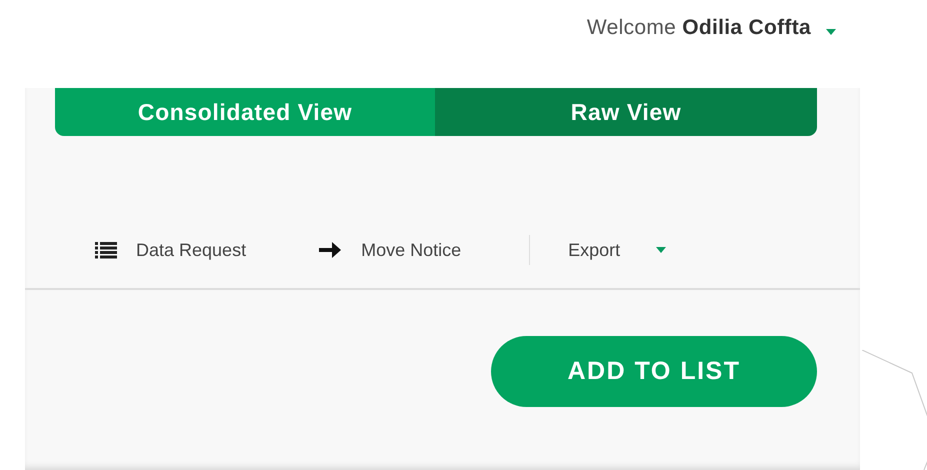 The height and width of the screenshot is (470, 927). What do you see at coordinates (661, 250) in the screenshot?
I see `caret-icon` at bounding box center [661, 250].